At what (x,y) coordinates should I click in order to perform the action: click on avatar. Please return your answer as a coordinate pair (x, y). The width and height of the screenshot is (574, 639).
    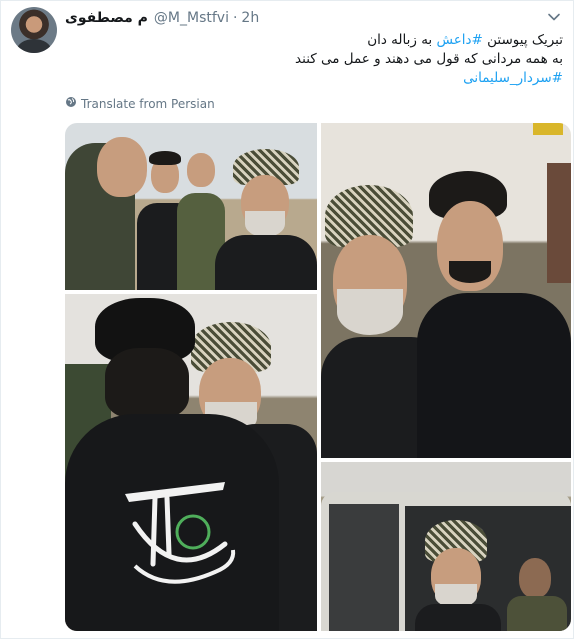
    Looking at the image, I should click on (34, 30).